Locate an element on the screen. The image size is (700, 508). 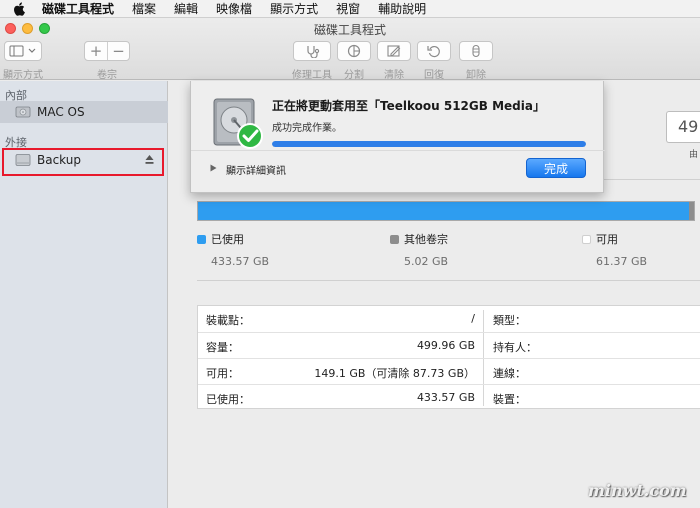
table-row: 容量： 499.96 GB 持有人： is located at coordinates (449, 345).